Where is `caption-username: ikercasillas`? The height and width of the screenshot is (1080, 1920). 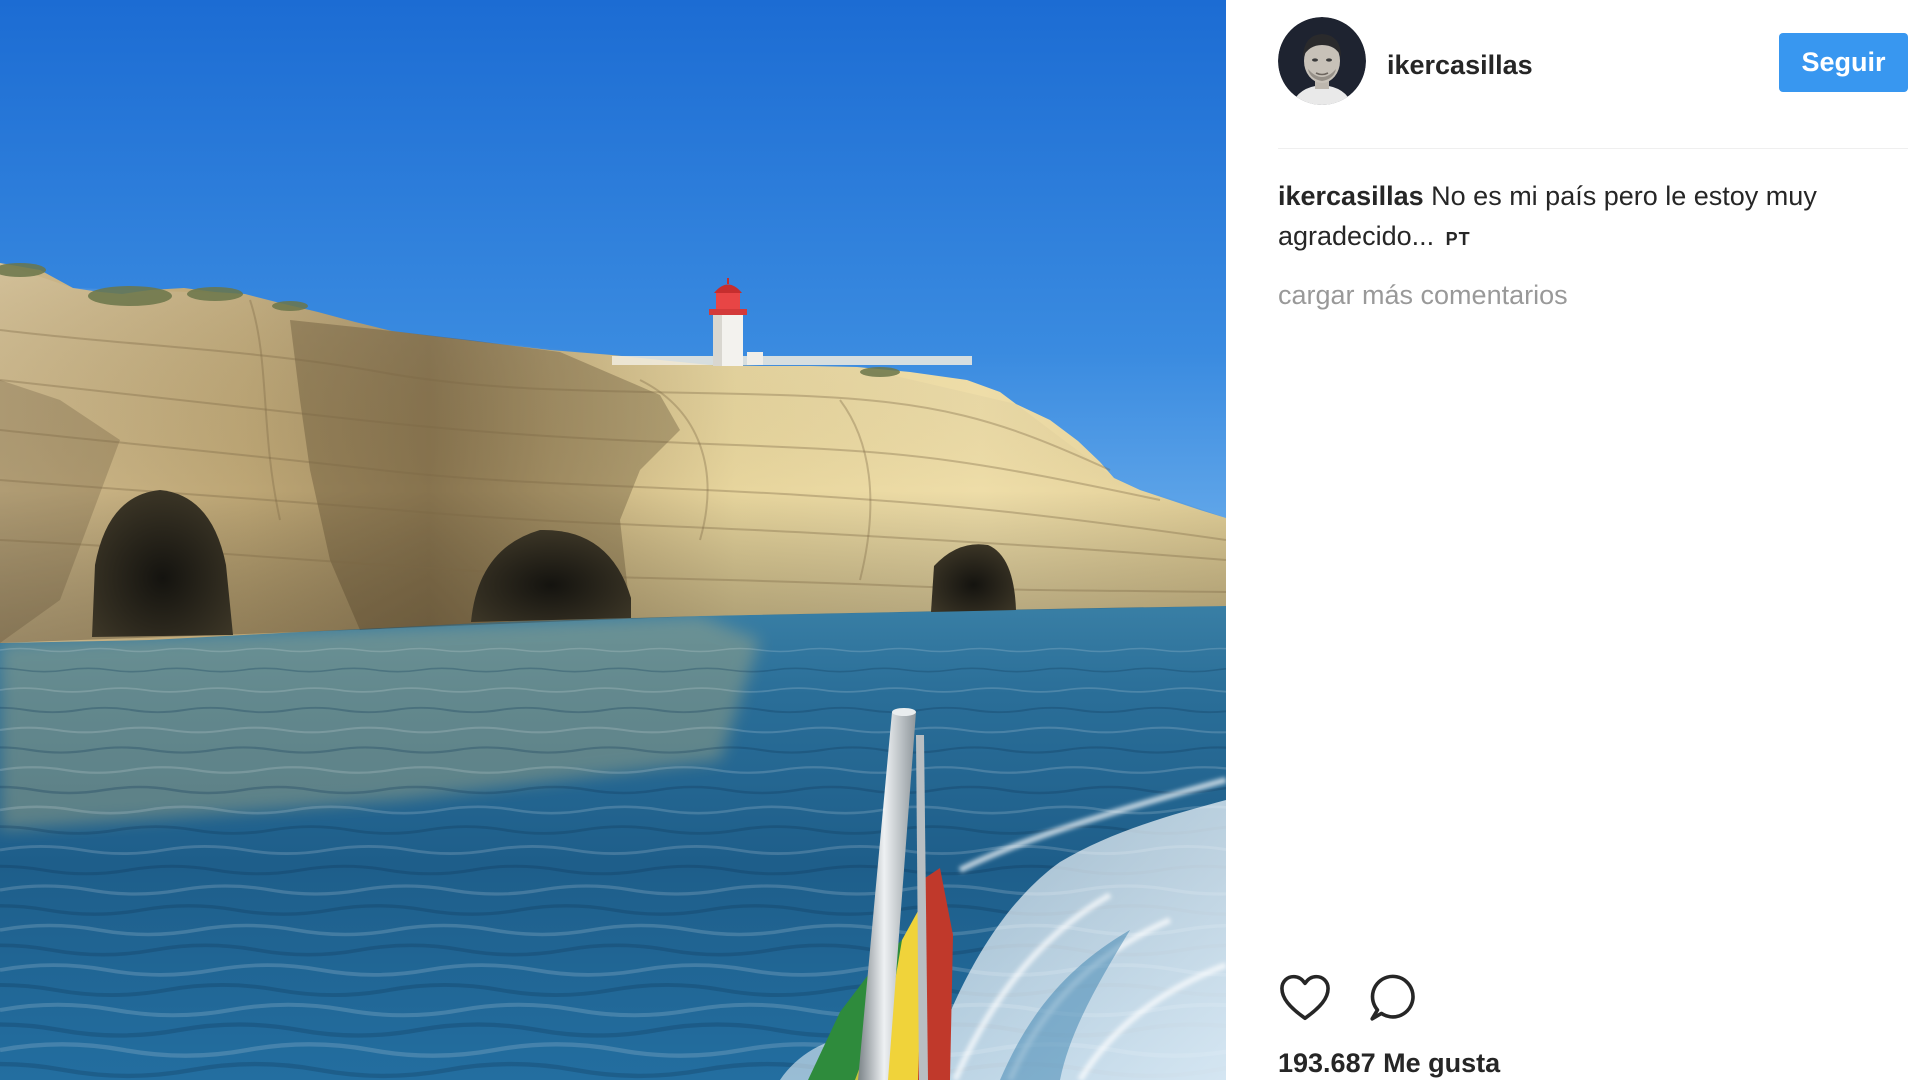 caption-username: ikercasillas is located at coordinates (1351, 196).